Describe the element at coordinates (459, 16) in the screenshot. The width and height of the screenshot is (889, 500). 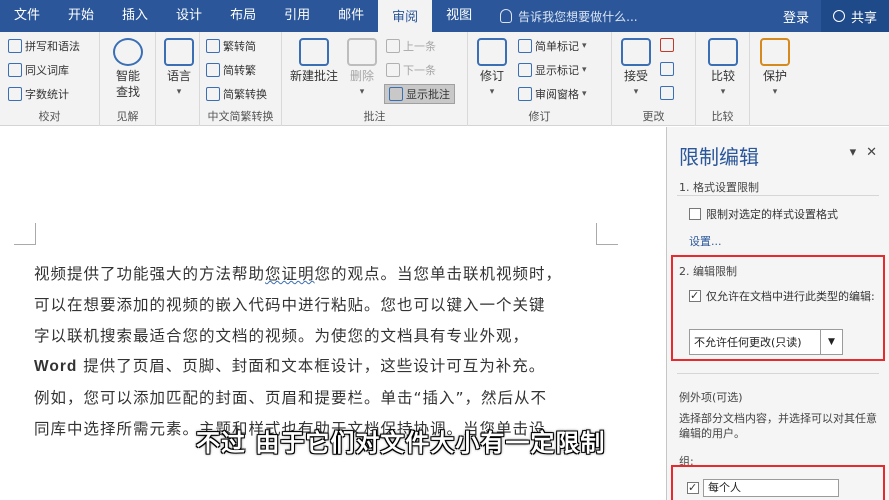
I see `tab-8: 视图` at that location.